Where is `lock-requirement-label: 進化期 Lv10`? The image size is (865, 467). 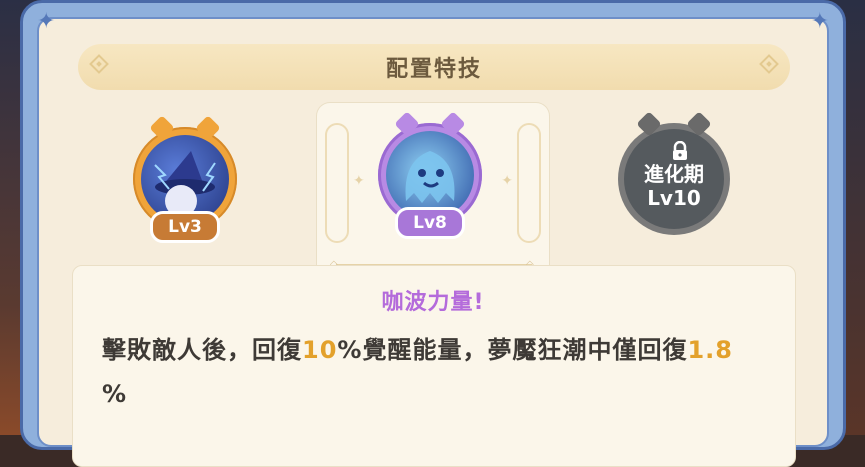 lock-requirement-label: 進化期 Lv10 is located at coordinates (674, 186).